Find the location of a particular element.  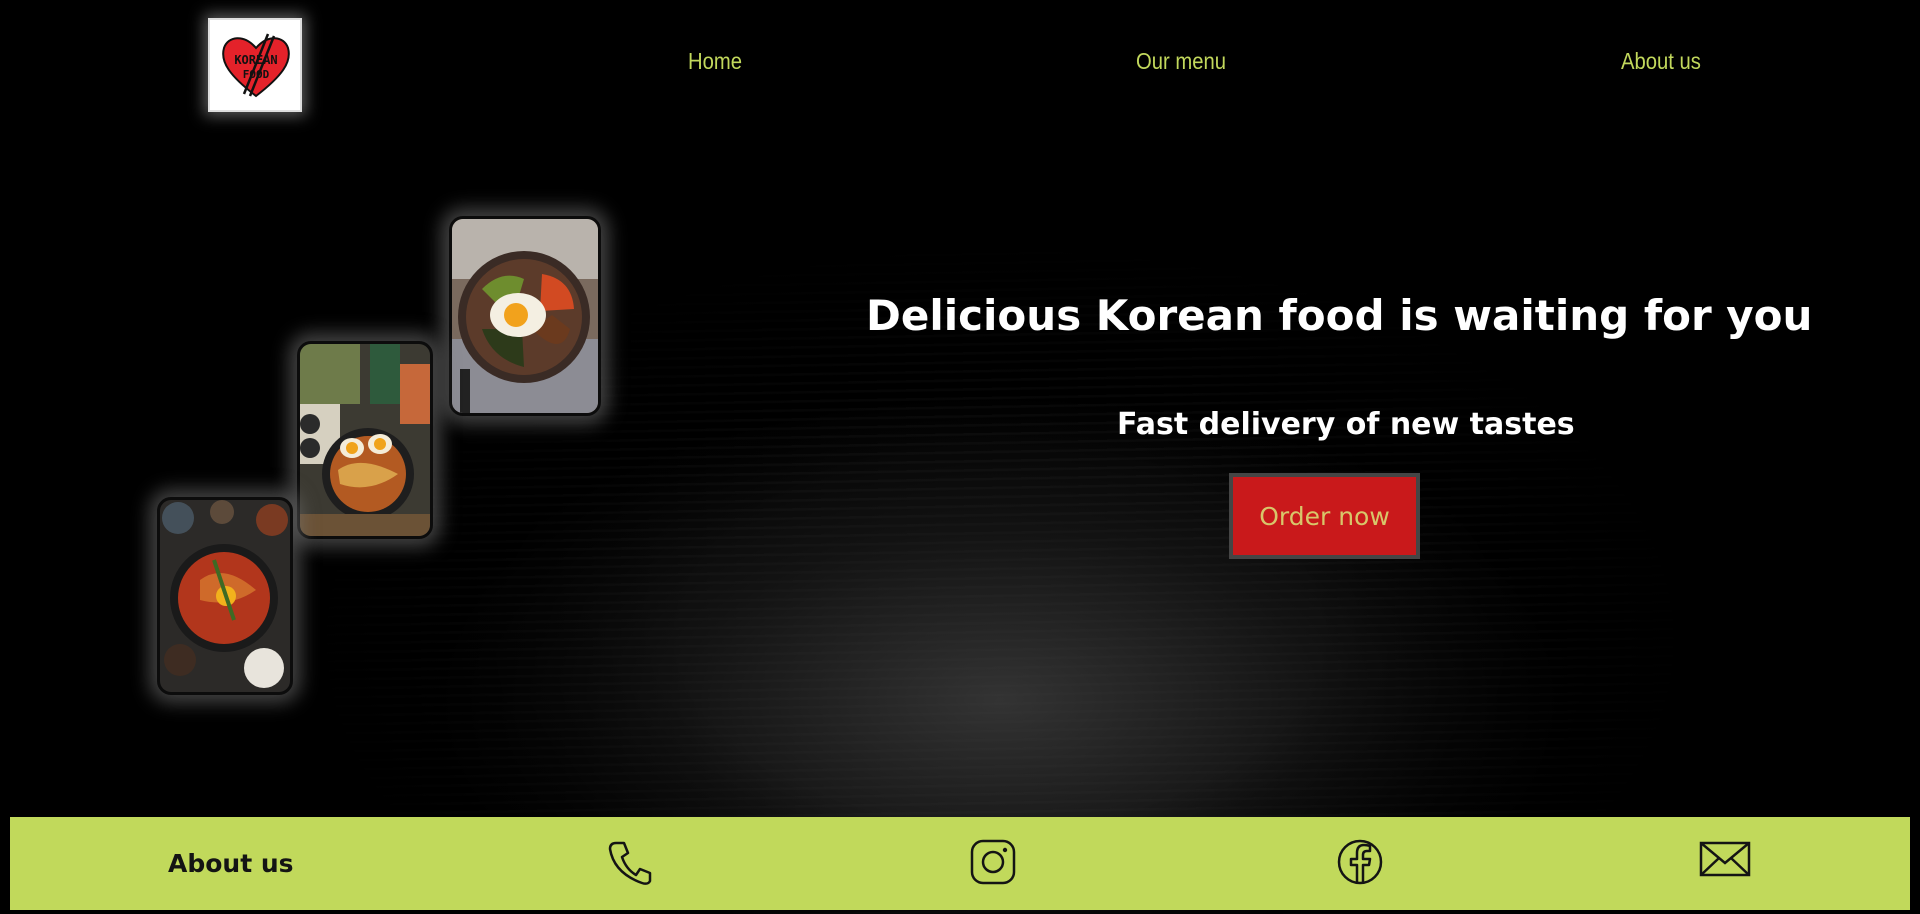

hero-title: Delicious Korean food is waiting for you is located at coordinates (1339, 315).